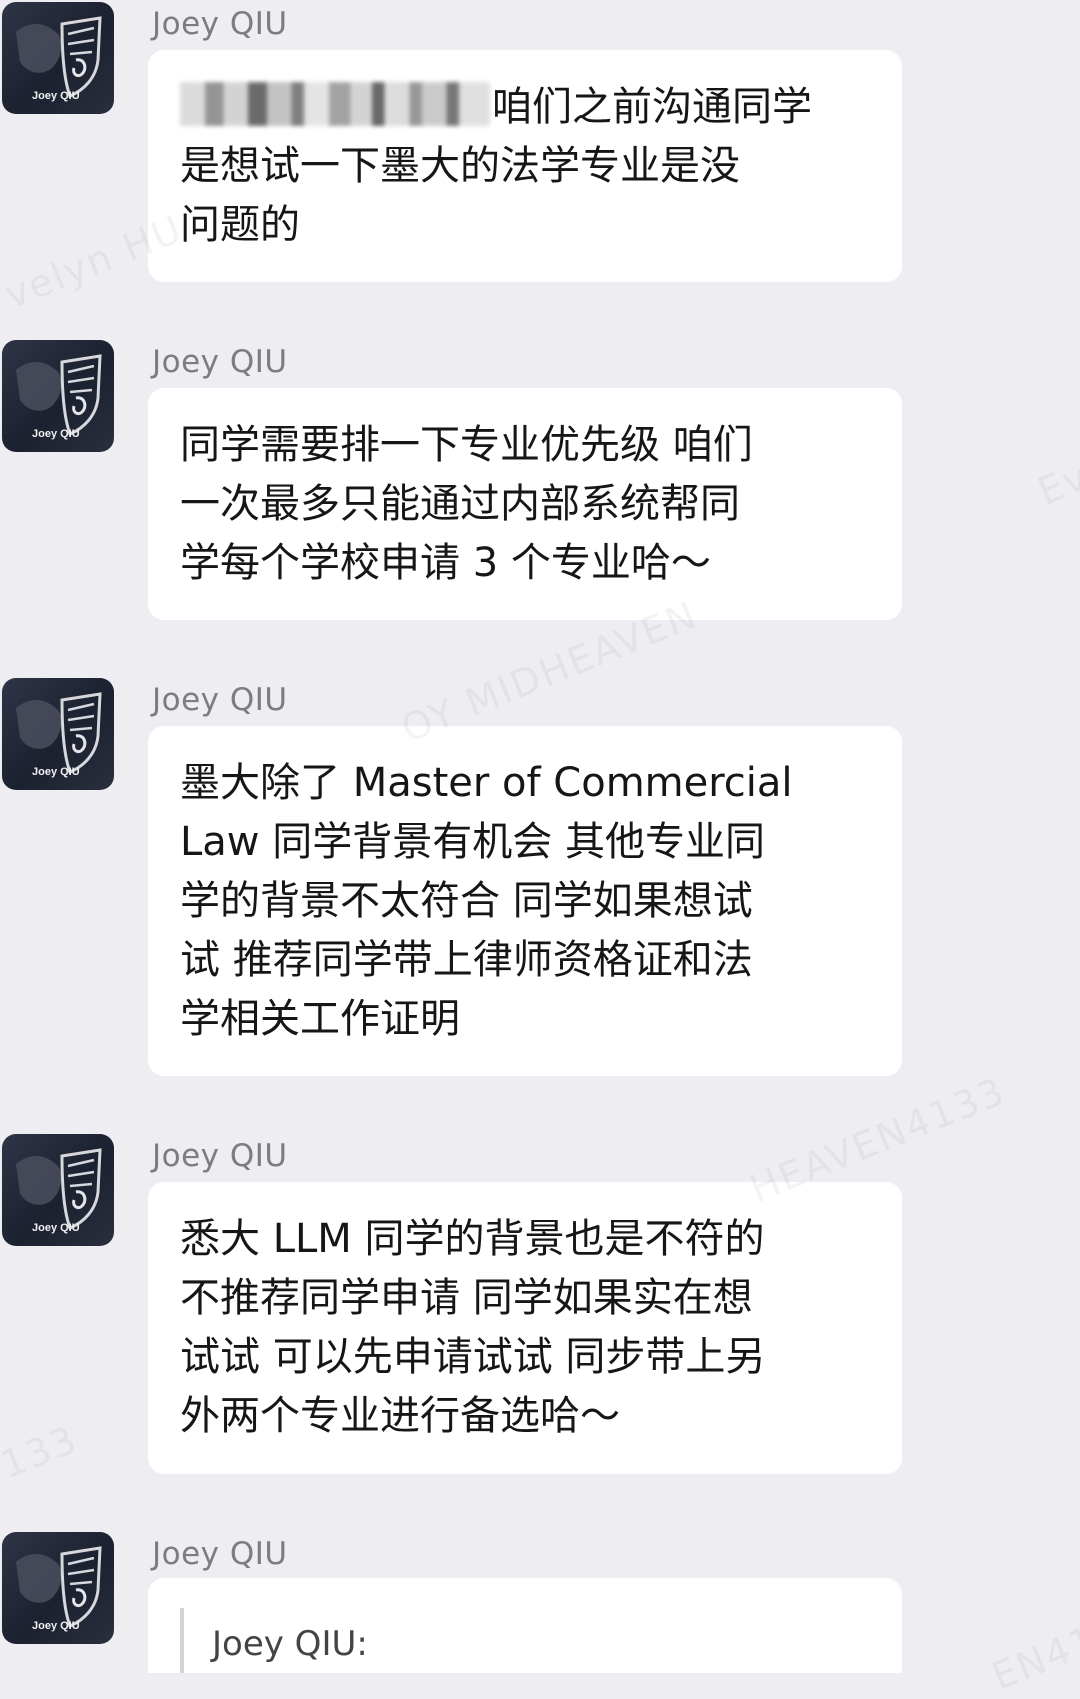 The image size is (1080, 1699). What do you see at coordinates (42, 1452) in the screenshot?
I see `watermark: 133` at bounding box center [42, 1452].